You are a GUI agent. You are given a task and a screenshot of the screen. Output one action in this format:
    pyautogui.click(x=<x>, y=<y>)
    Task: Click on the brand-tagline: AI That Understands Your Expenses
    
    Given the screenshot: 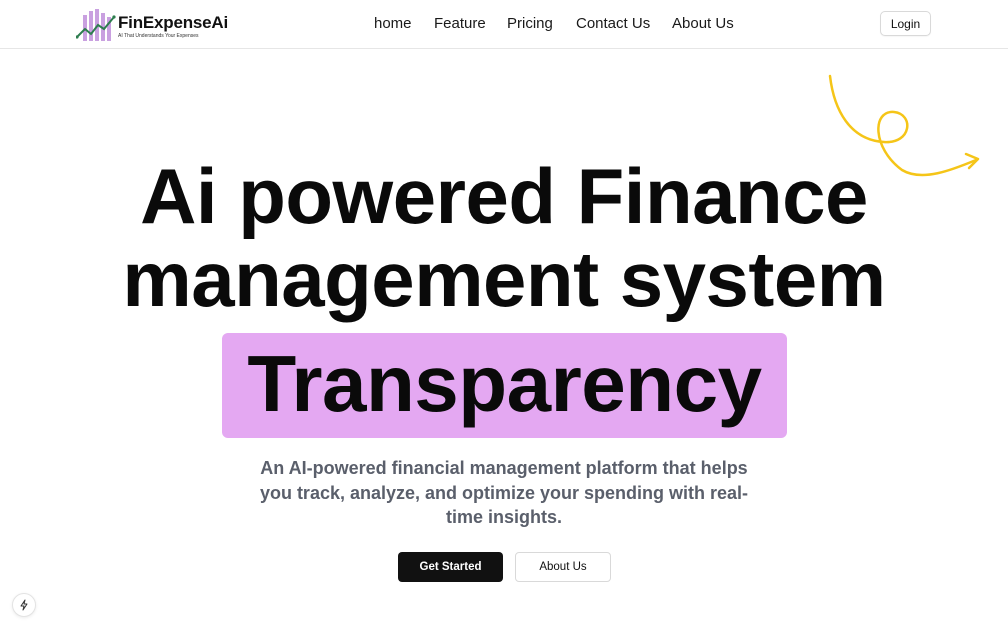 What is the action you would take?
    pyautogui.click(x=158, y=36)
    